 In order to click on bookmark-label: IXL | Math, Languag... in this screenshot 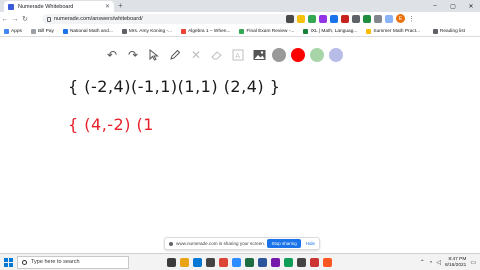, I will do `click(334, 31)`.